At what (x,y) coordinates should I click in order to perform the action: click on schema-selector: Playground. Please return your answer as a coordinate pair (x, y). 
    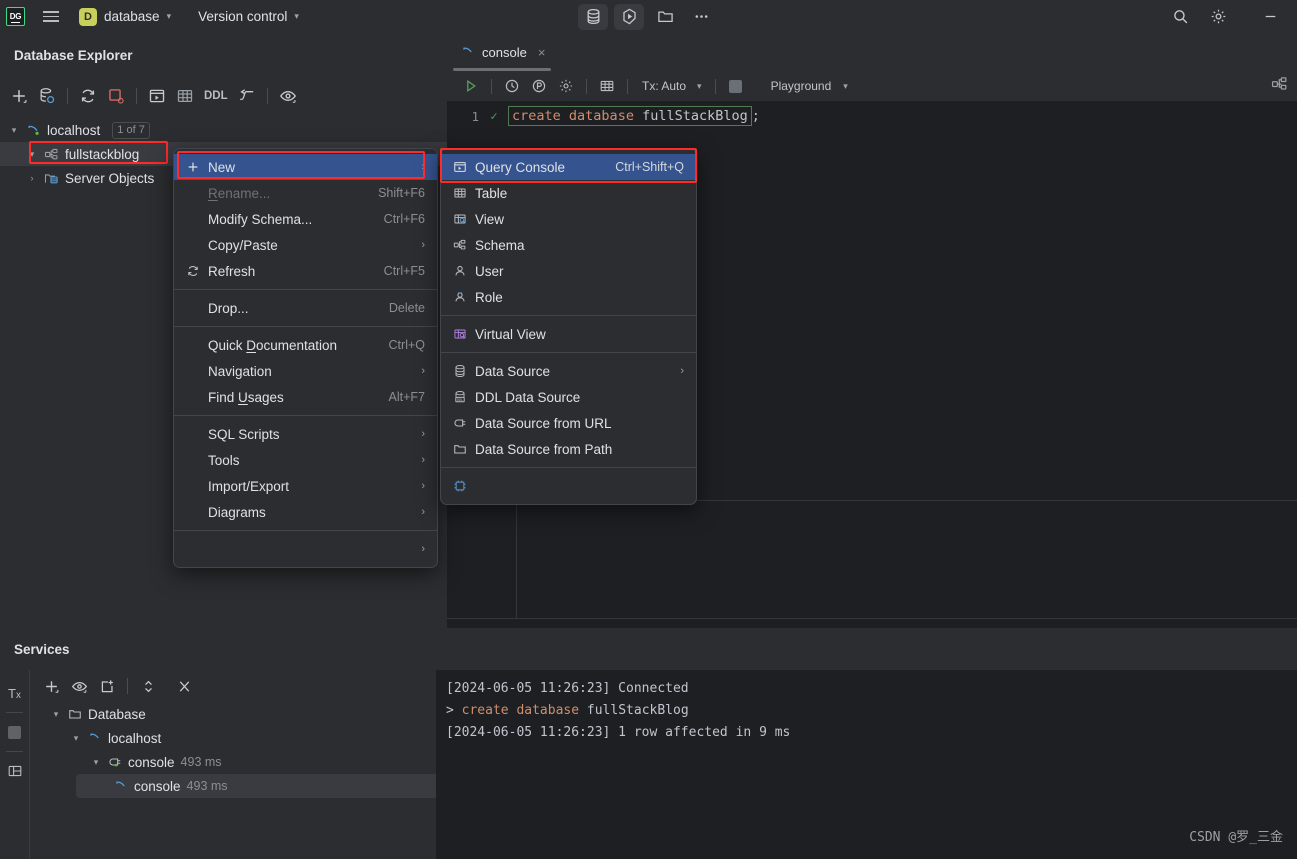
    Looking at the image, I should click on (801, 86).